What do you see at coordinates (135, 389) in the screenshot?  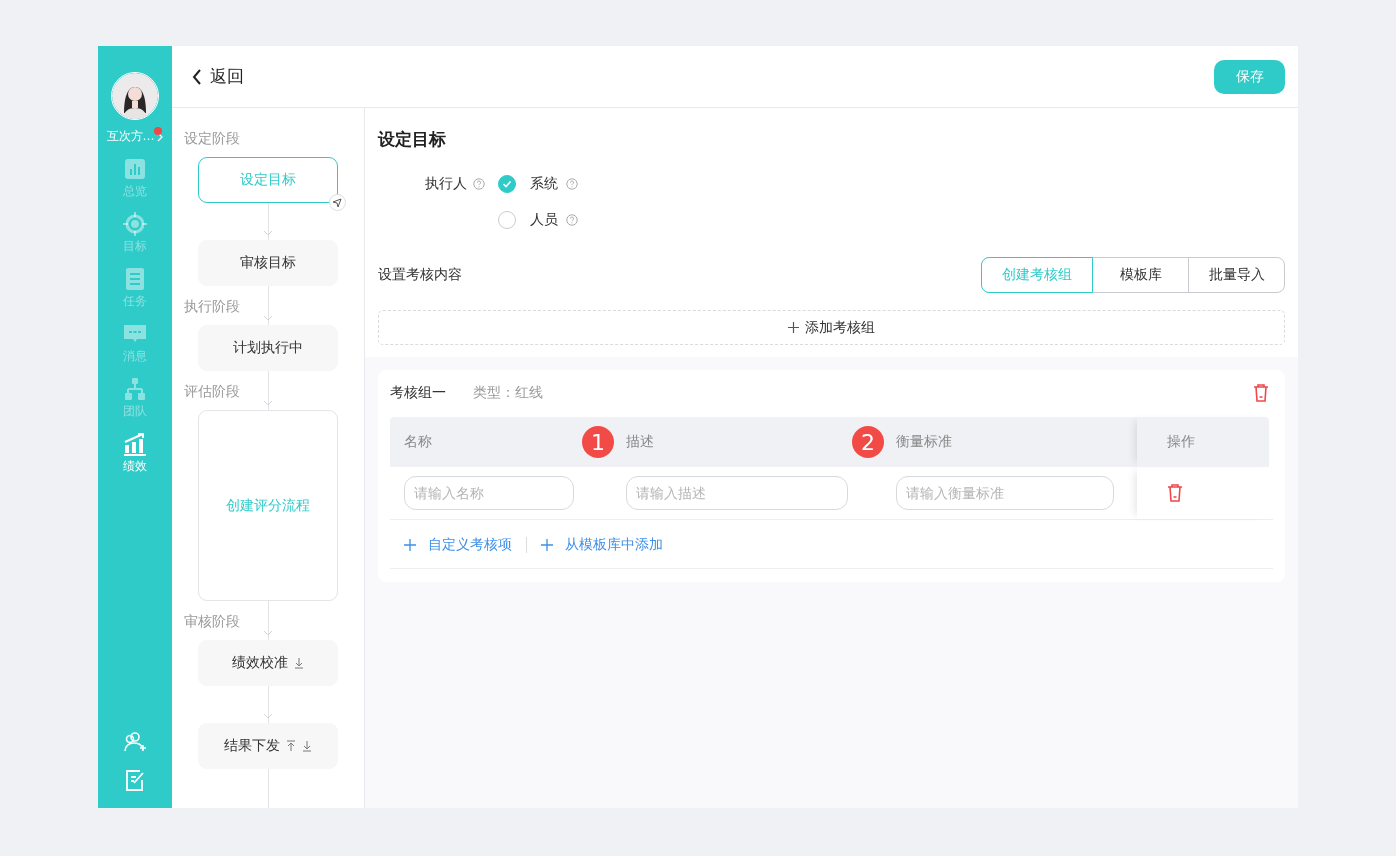 I see `org-chart-icon` at bounding box center [135, 389].